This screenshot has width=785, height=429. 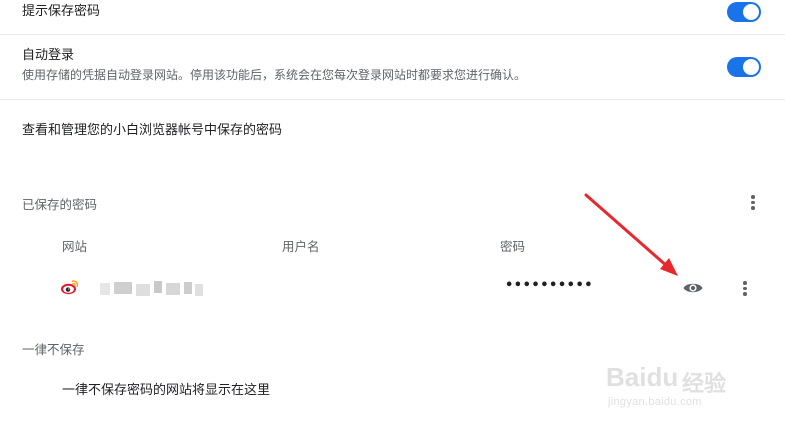 What do you see at coordinates (166, 390) in the screenshot?
I see `never-saved-empty-text: 一律不保存密码的网站将显示在这里` at bounding box center [166, 390].